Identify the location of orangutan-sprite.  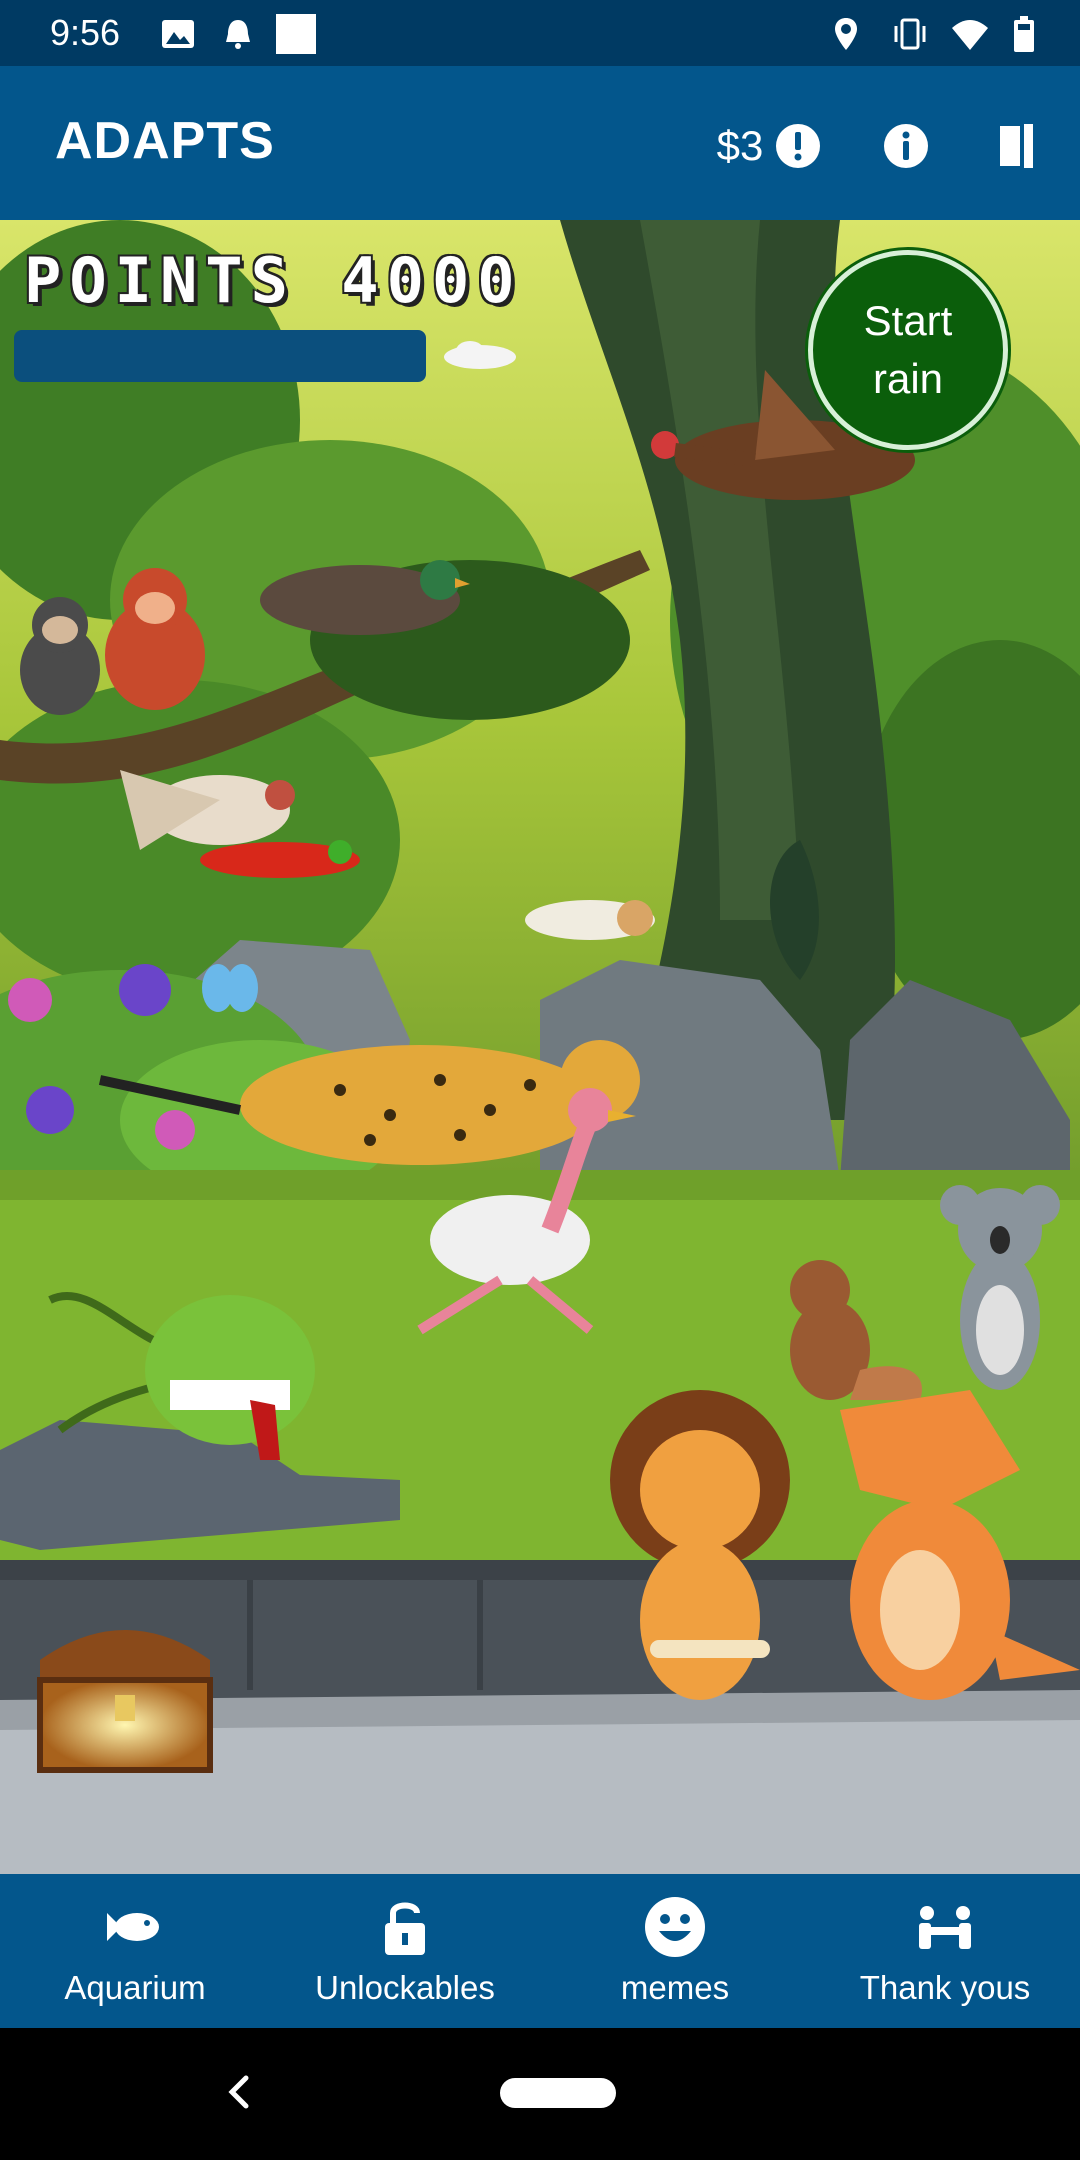
(155, 639).